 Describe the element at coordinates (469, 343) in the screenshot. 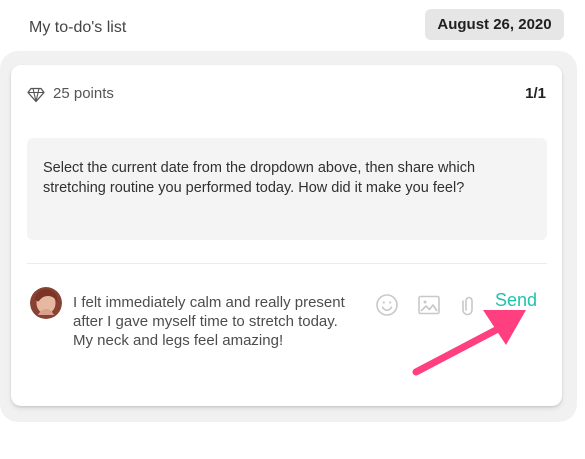

I see `arrow-icon` at that location.